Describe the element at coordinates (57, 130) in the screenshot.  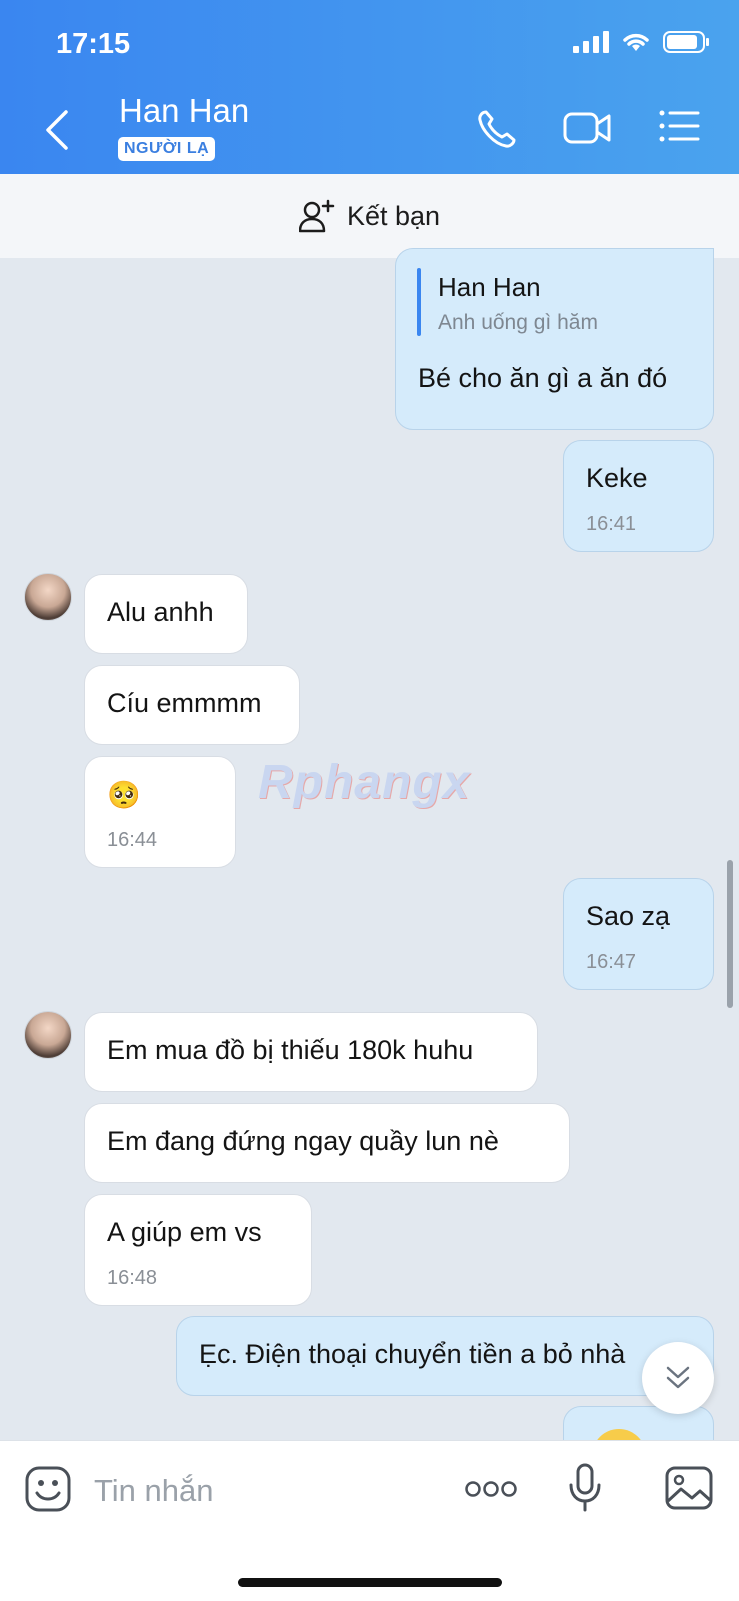
I see `back-icon` at that location.